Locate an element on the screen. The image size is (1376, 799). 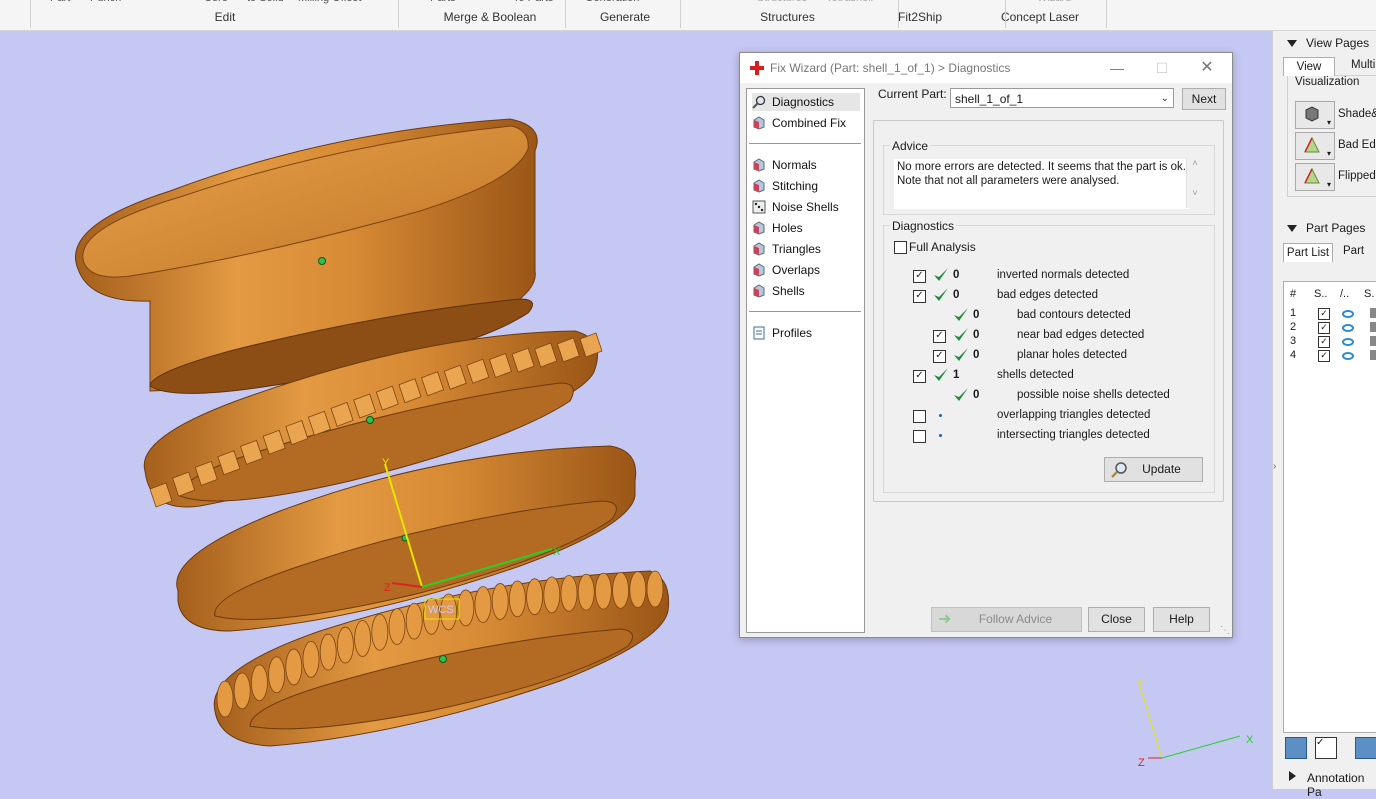
nav-item-label: Diagnostics is located at coordinates (803, 102).